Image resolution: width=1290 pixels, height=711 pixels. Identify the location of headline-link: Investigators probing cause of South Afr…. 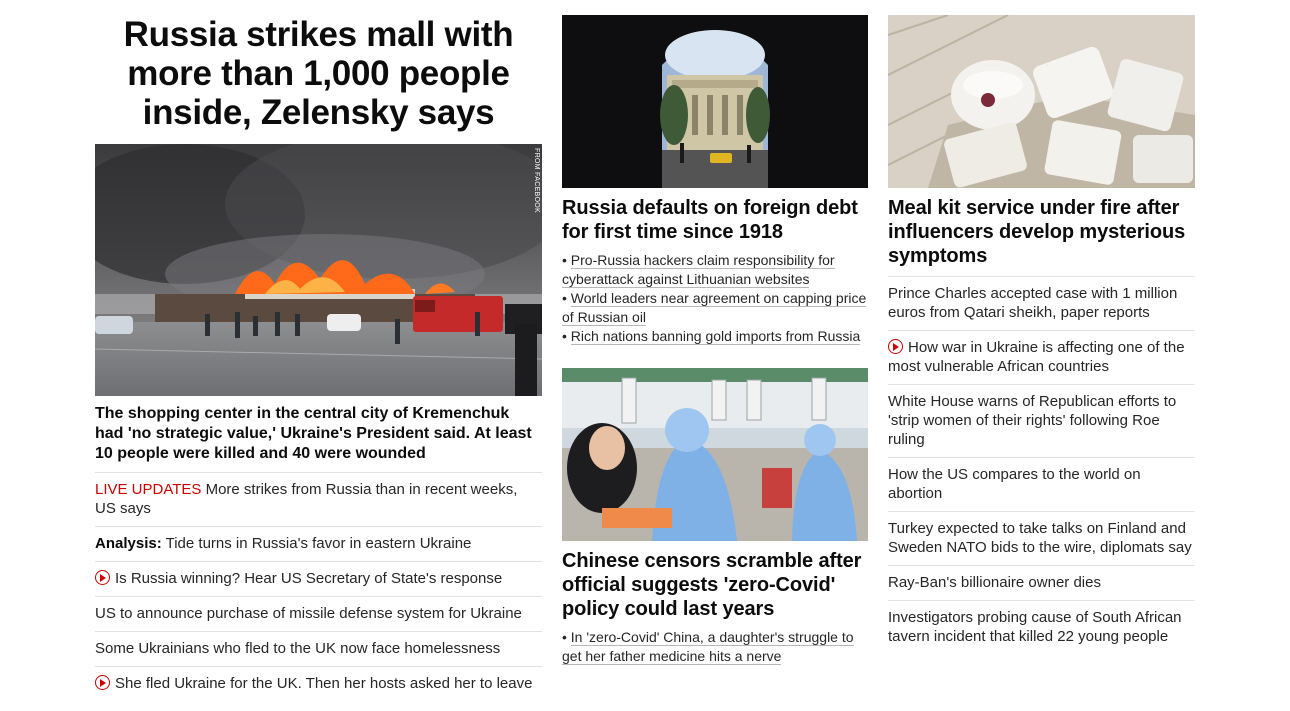
(1035, 627).